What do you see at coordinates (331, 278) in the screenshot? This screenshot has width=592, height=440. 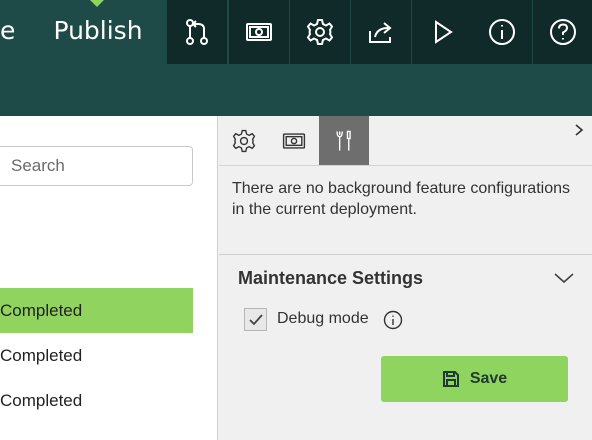 I see `section-title: Maintenance Settings` at bounding box center [331, 278].